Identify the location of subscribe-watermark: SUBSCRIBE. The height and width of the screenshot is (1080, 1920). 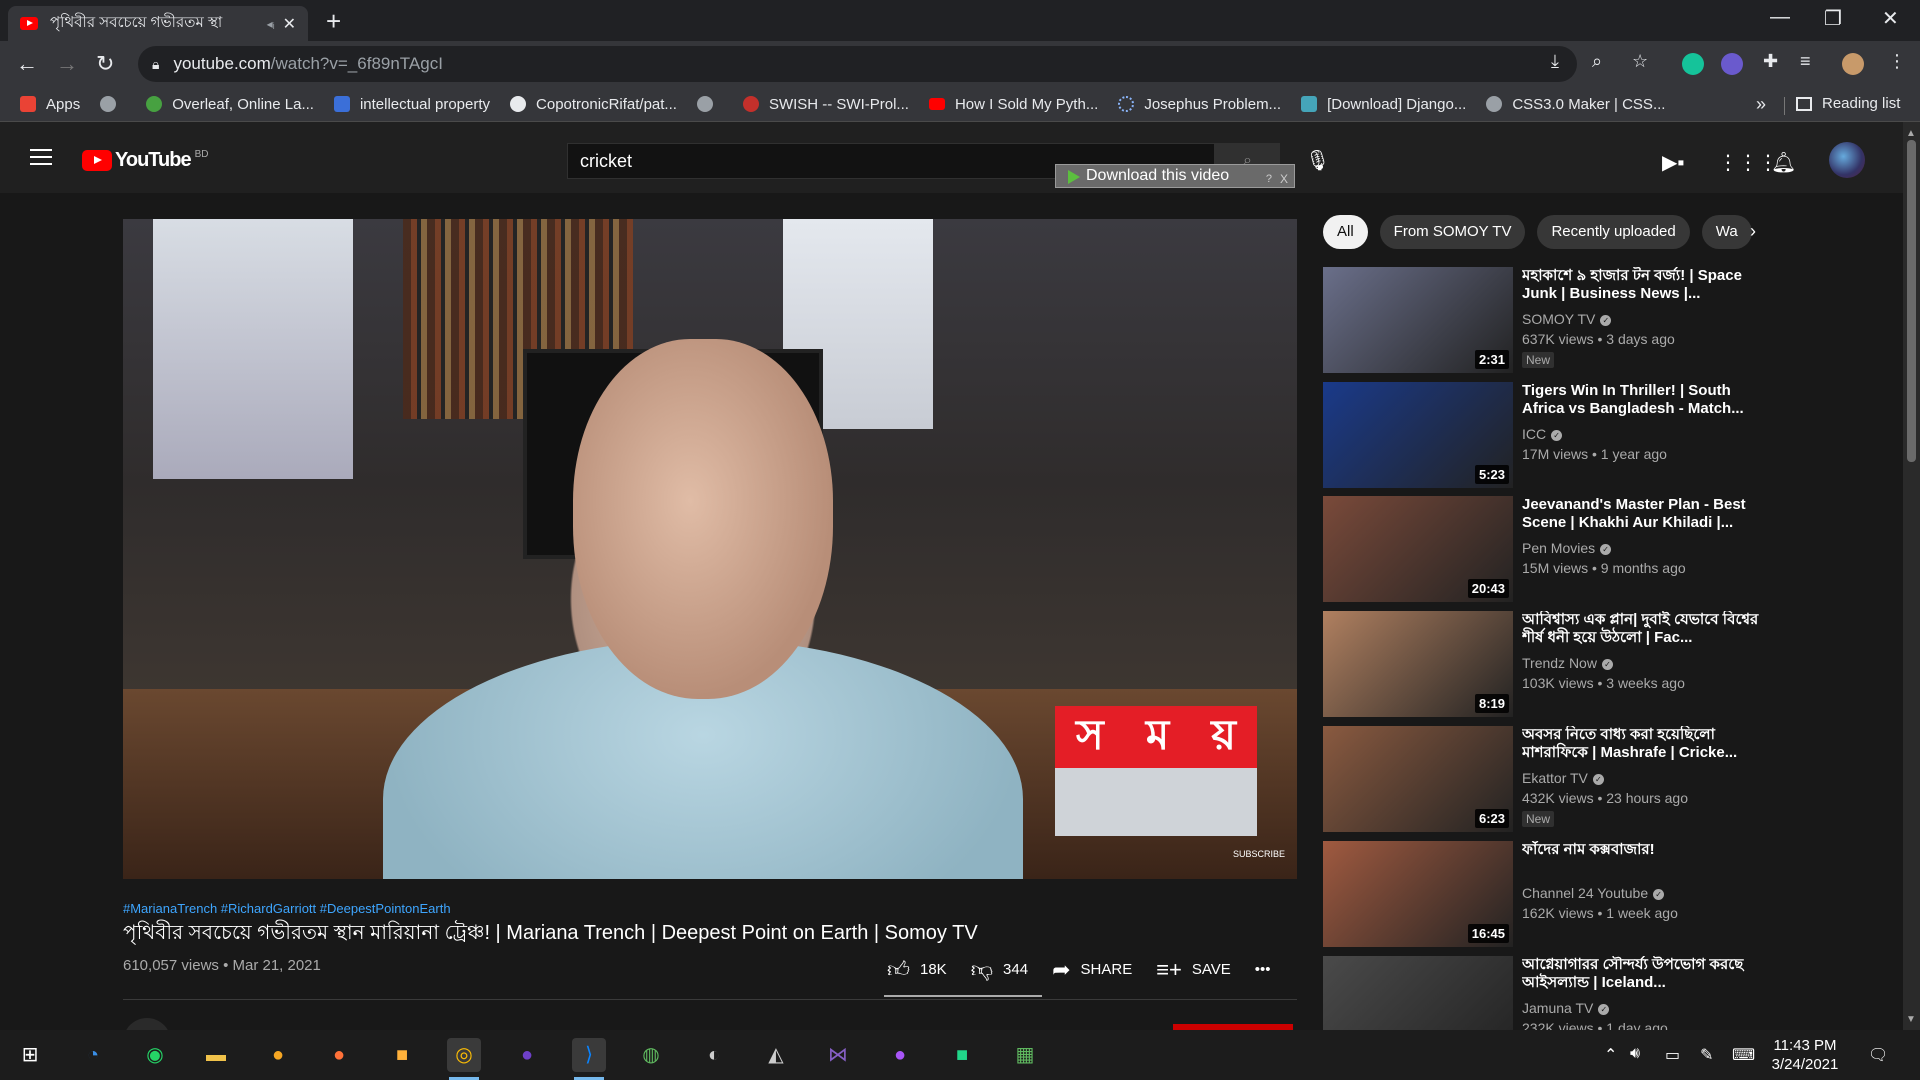
(1259, 854).